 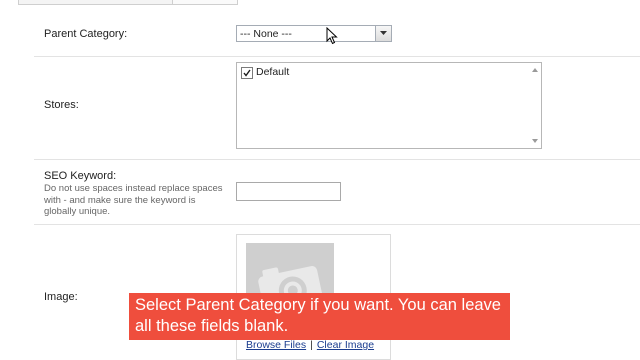 I want to click on image-actions: Browse Files | Clear Image, so click(x=310, y=345).